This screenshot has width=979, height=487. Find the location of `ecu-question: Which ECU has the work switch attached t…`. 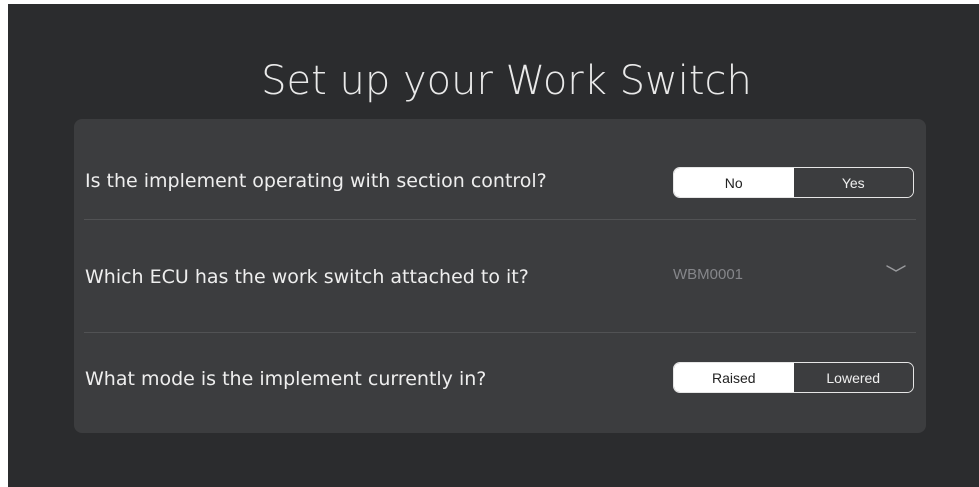

ecu-question: Which ECU has the work switch attached t… is located at coordinates (307, 277).